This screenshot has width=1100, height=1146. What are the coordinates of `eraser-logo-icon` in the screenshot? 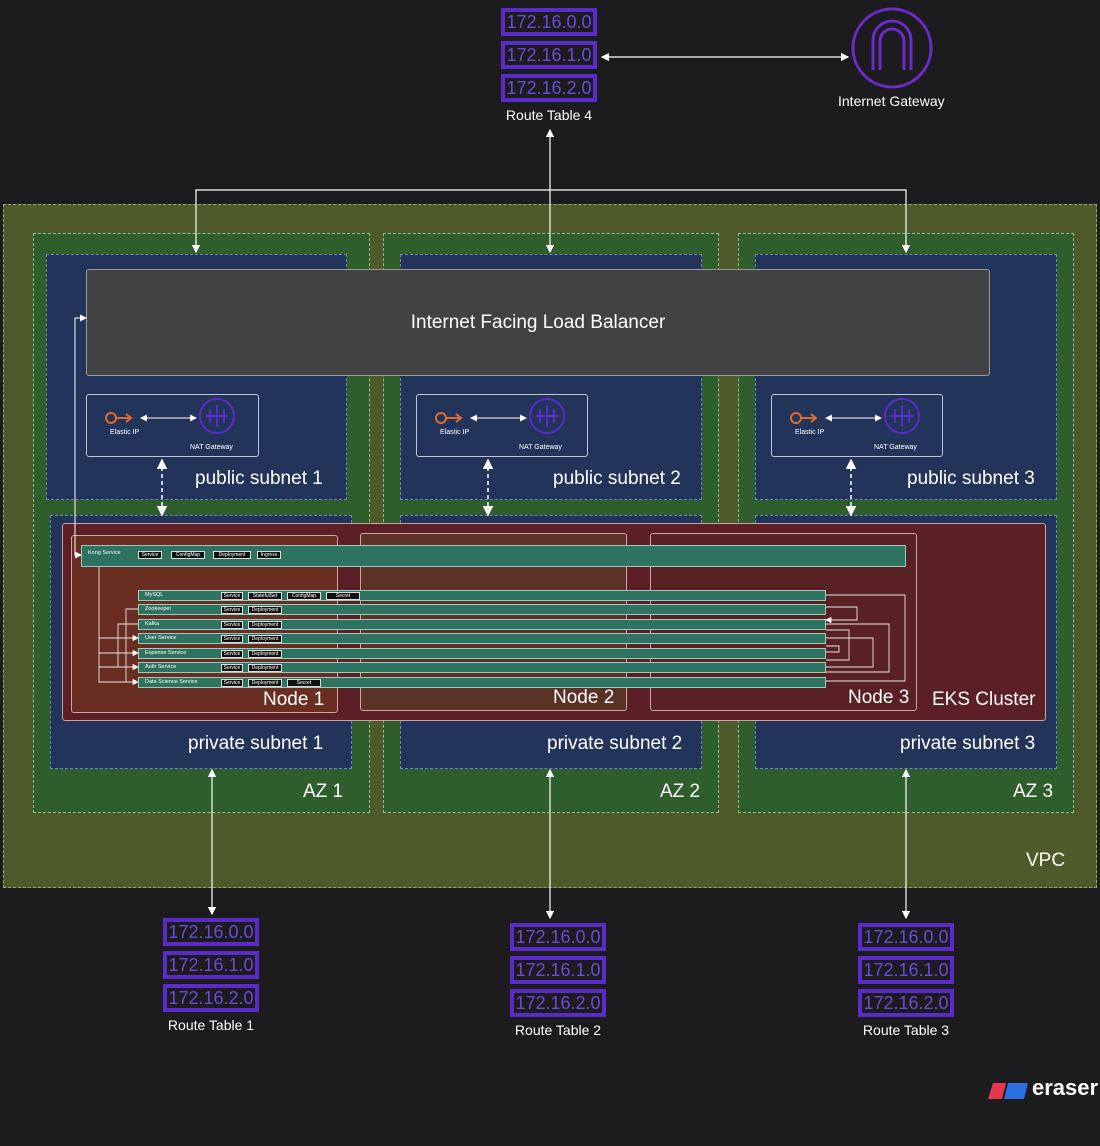 It's located at (1008, 1091).